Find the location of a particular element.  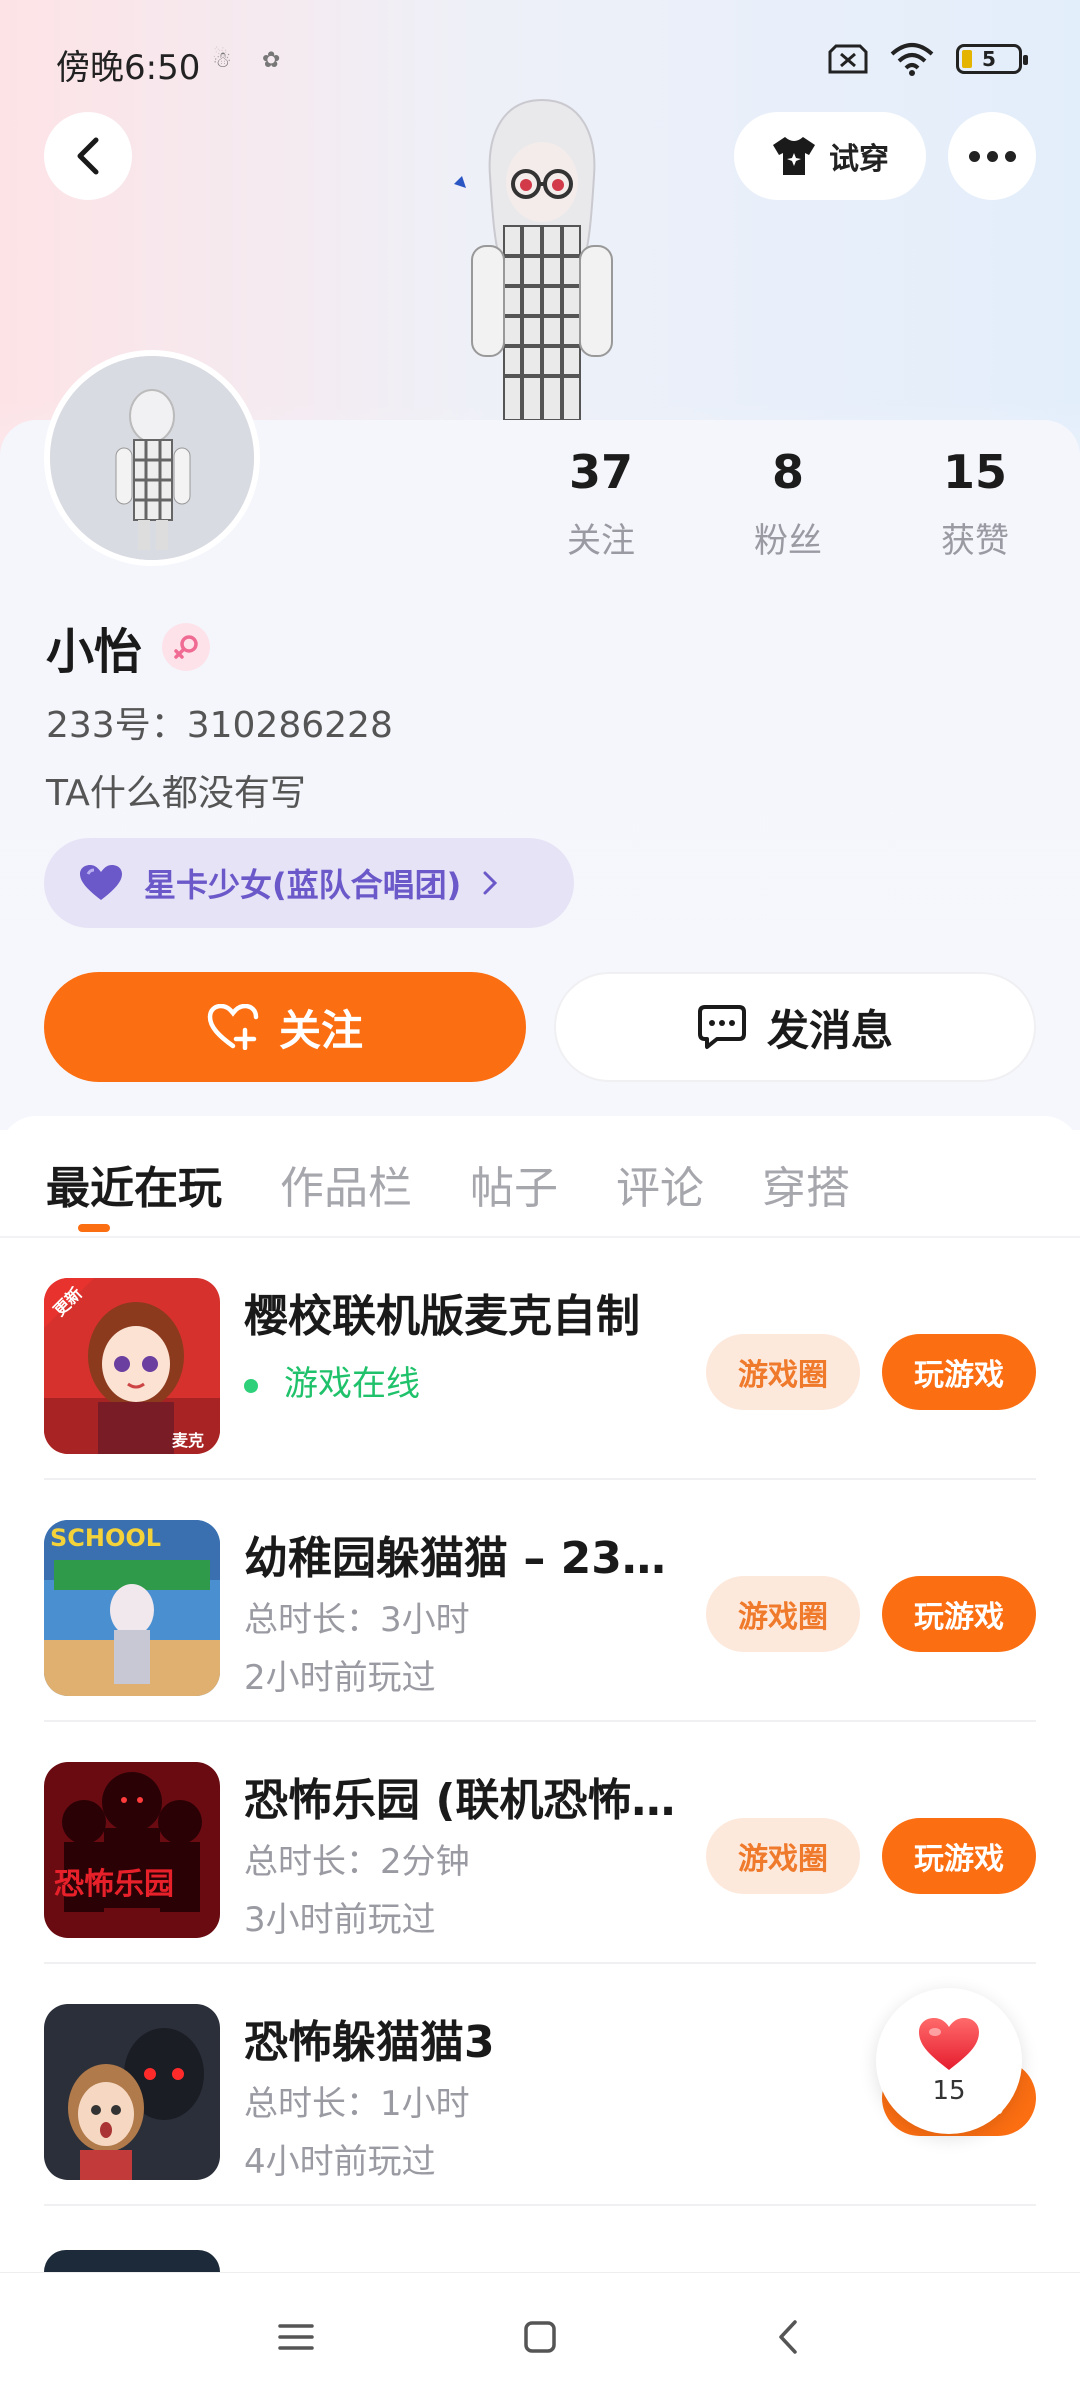

avatar is located at coordinates (152, 458).